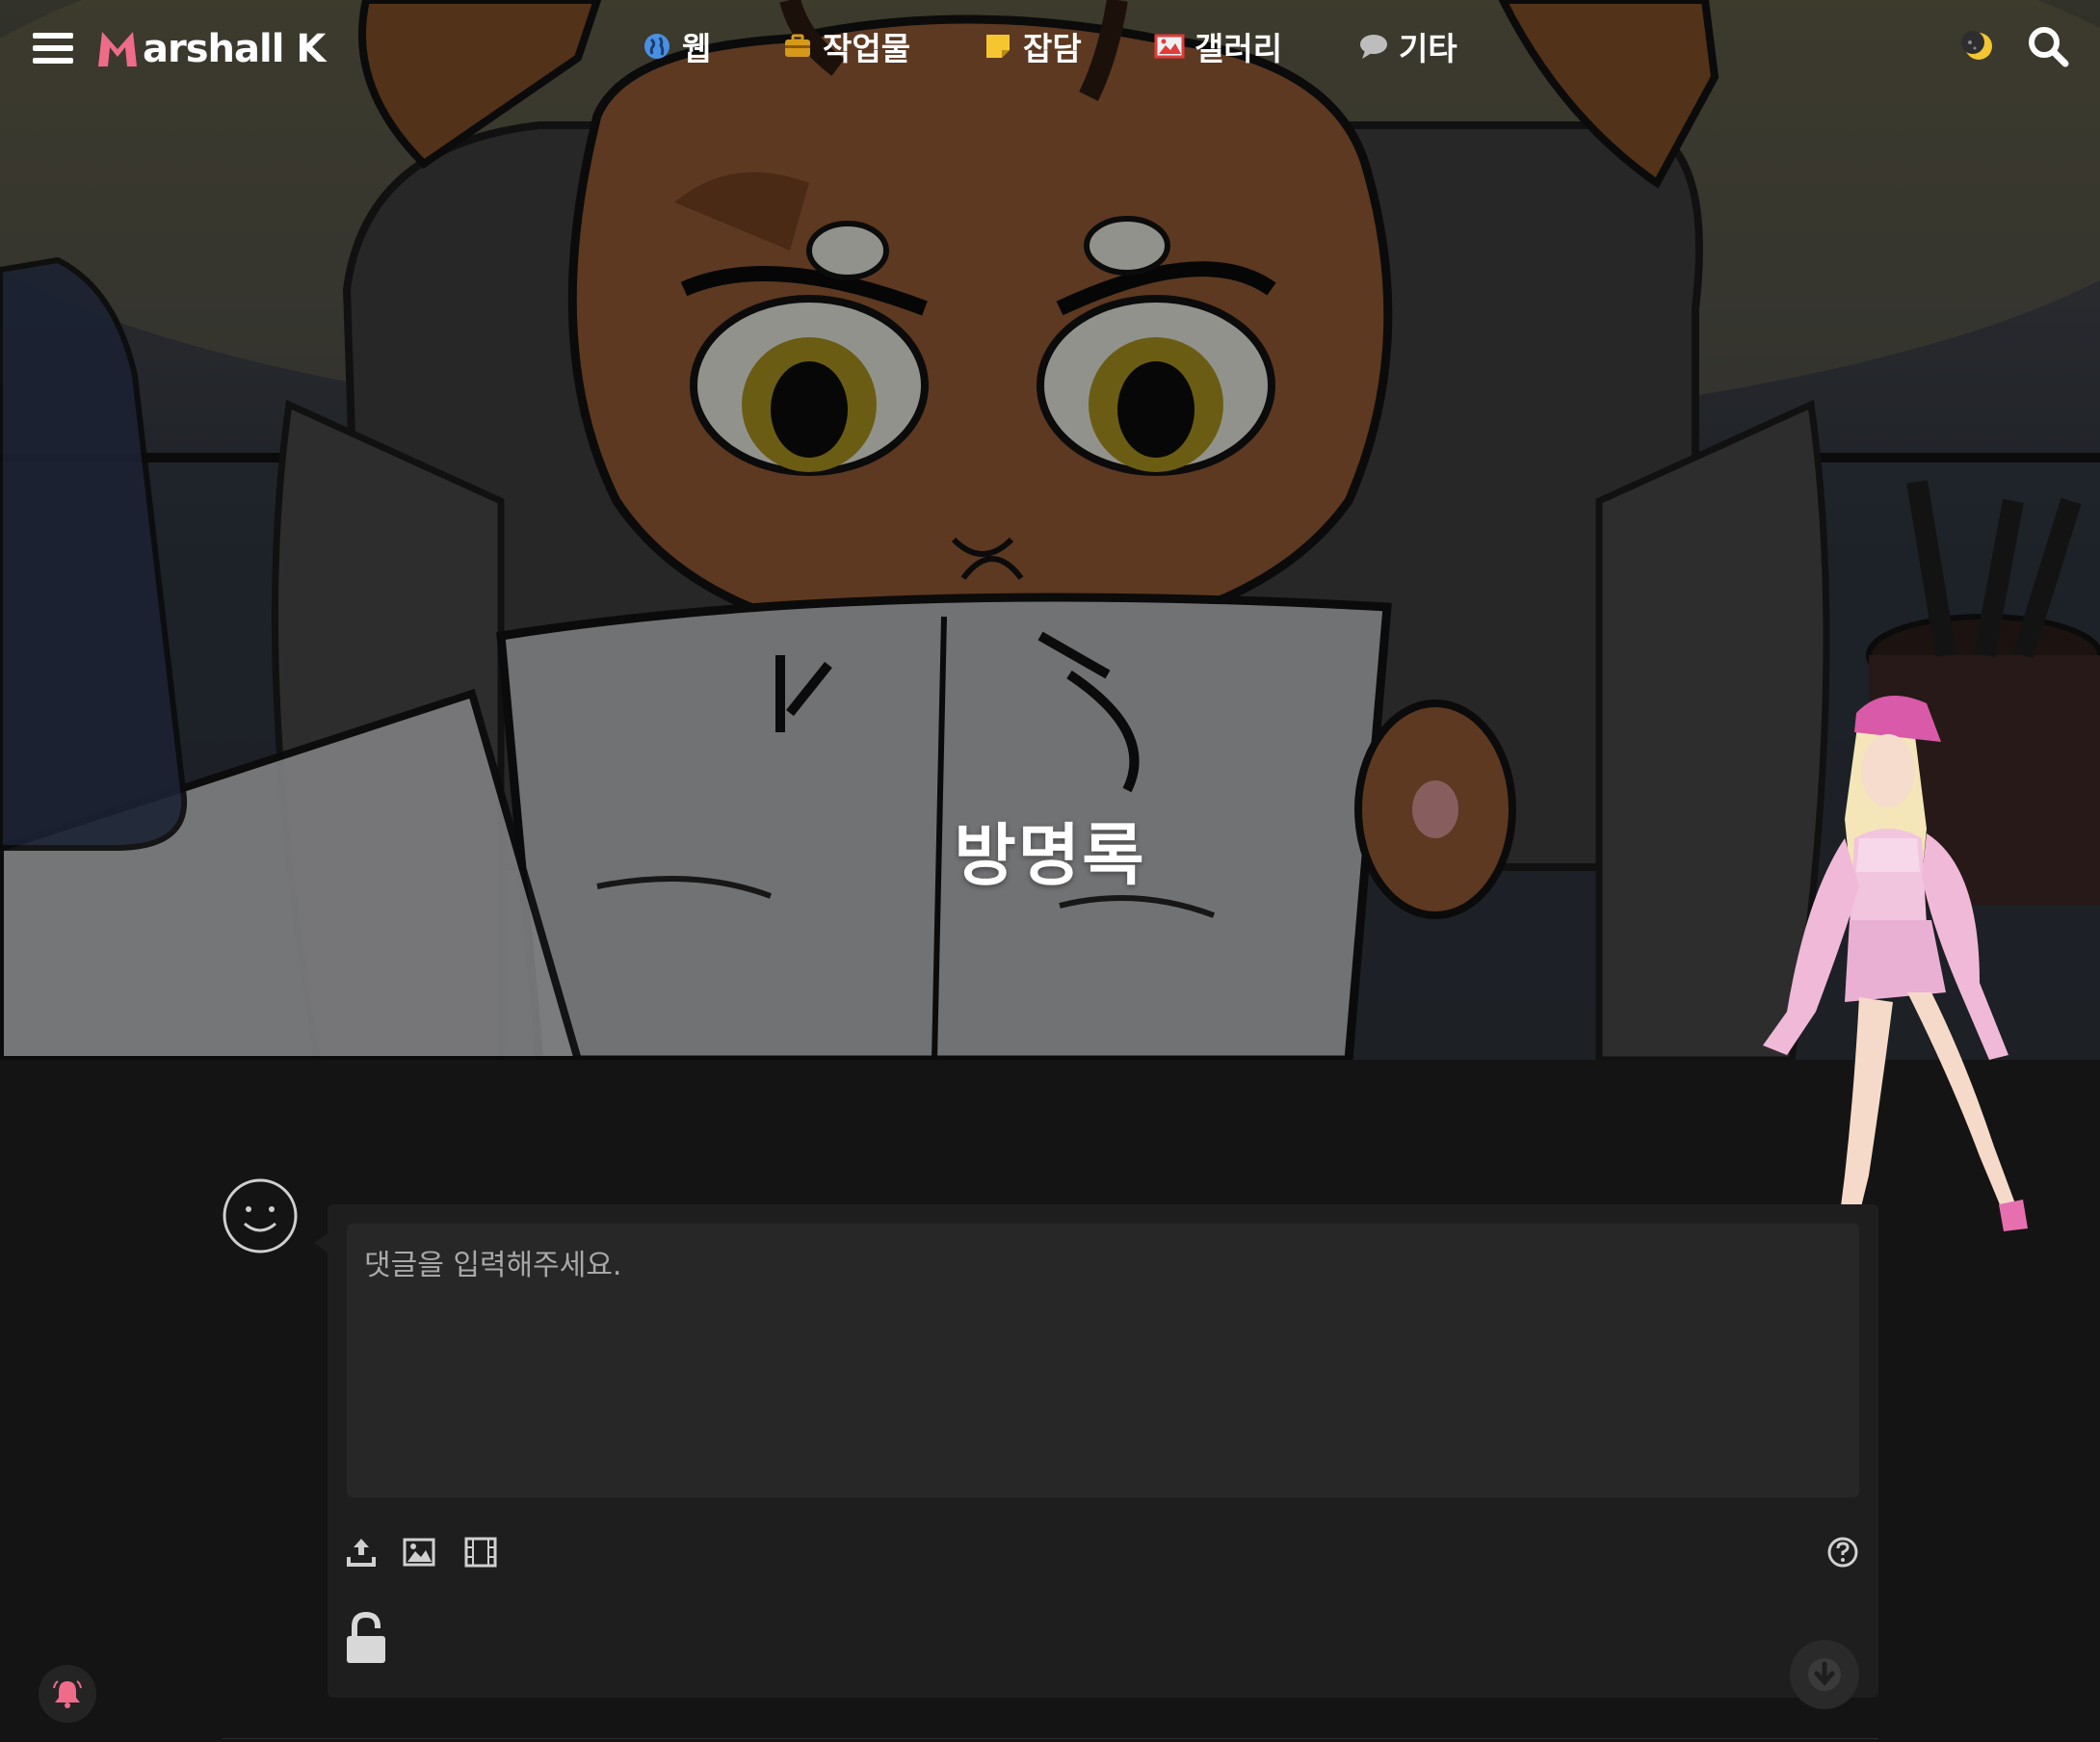 Image resolution: width=2100 pixels, height=1742 pixels. Describe the element at coordinates (361, 1552) in the screenshot. I see `upload-icon` at that location.